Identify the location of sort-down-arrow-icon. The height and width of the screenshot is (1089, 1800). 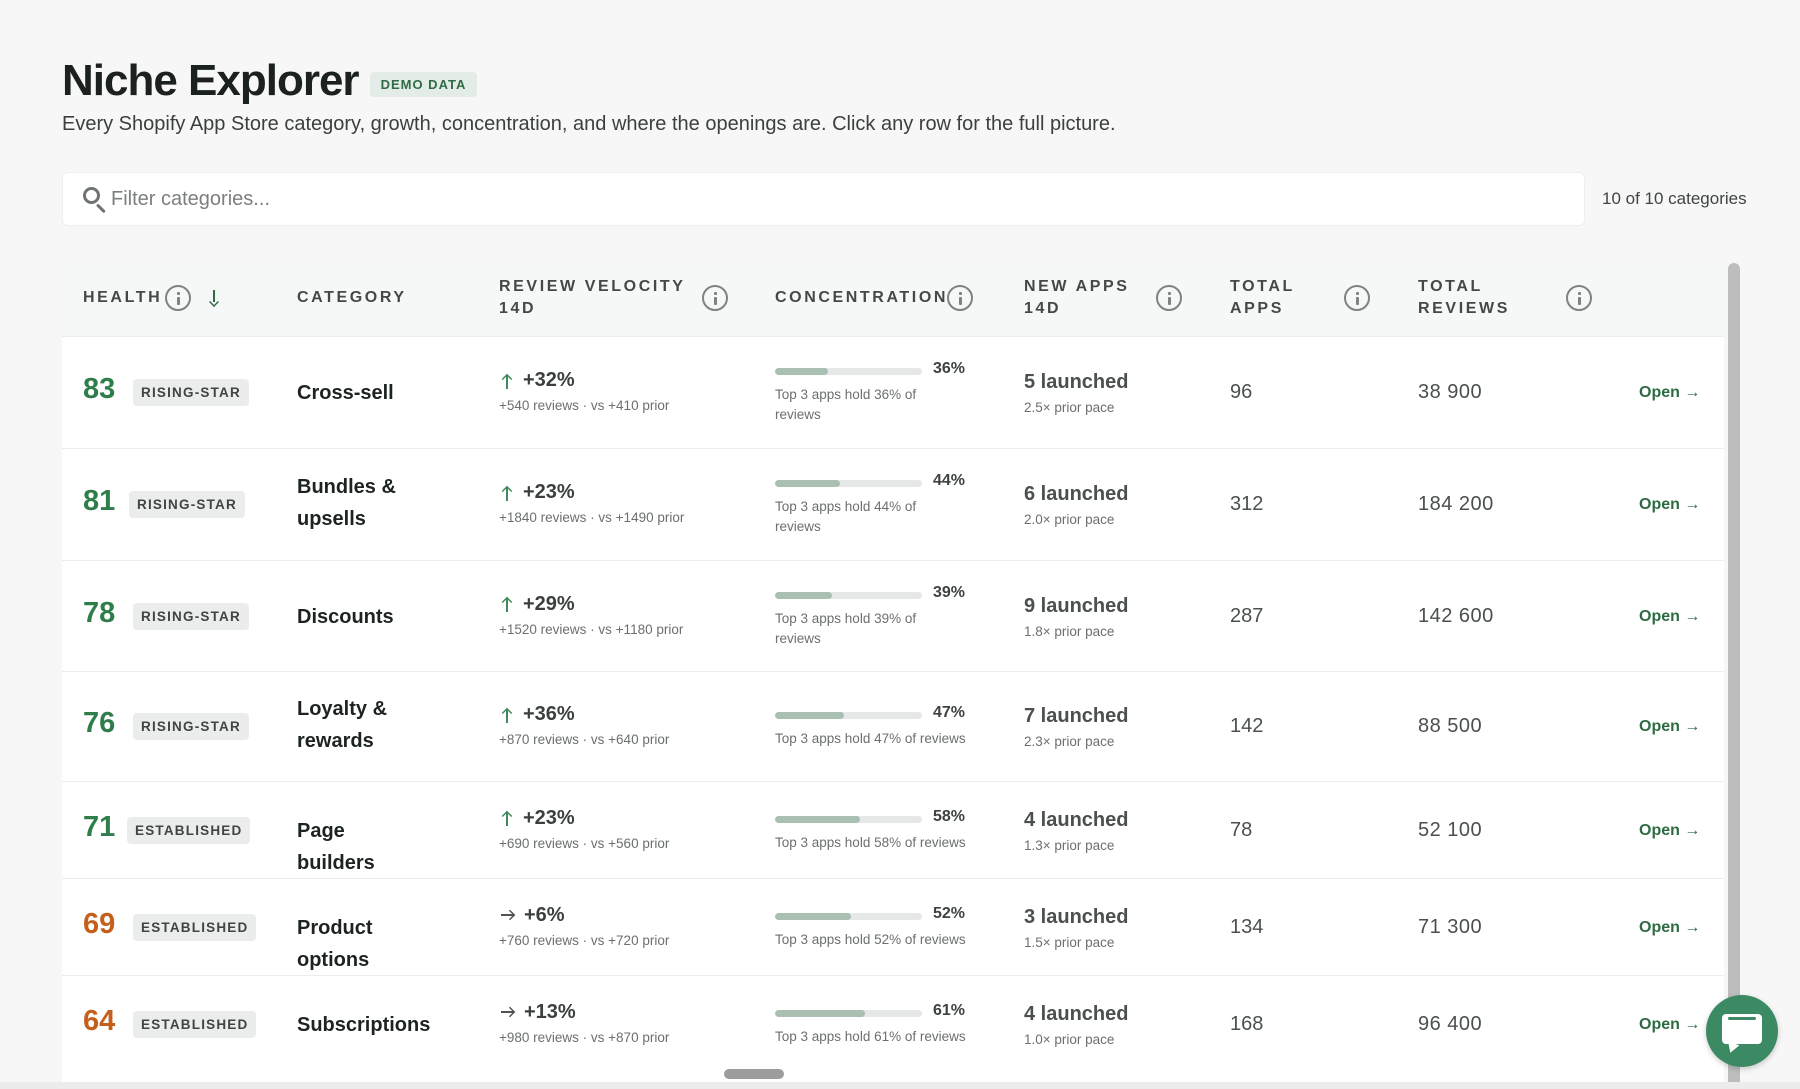
(214, 298).